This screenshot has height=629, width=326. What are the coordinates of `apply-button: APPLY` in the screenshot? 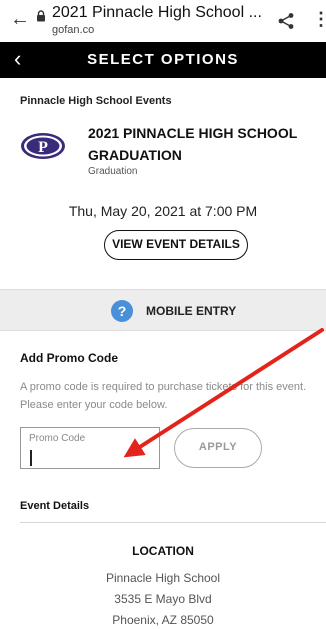 It's located at (218, 448).